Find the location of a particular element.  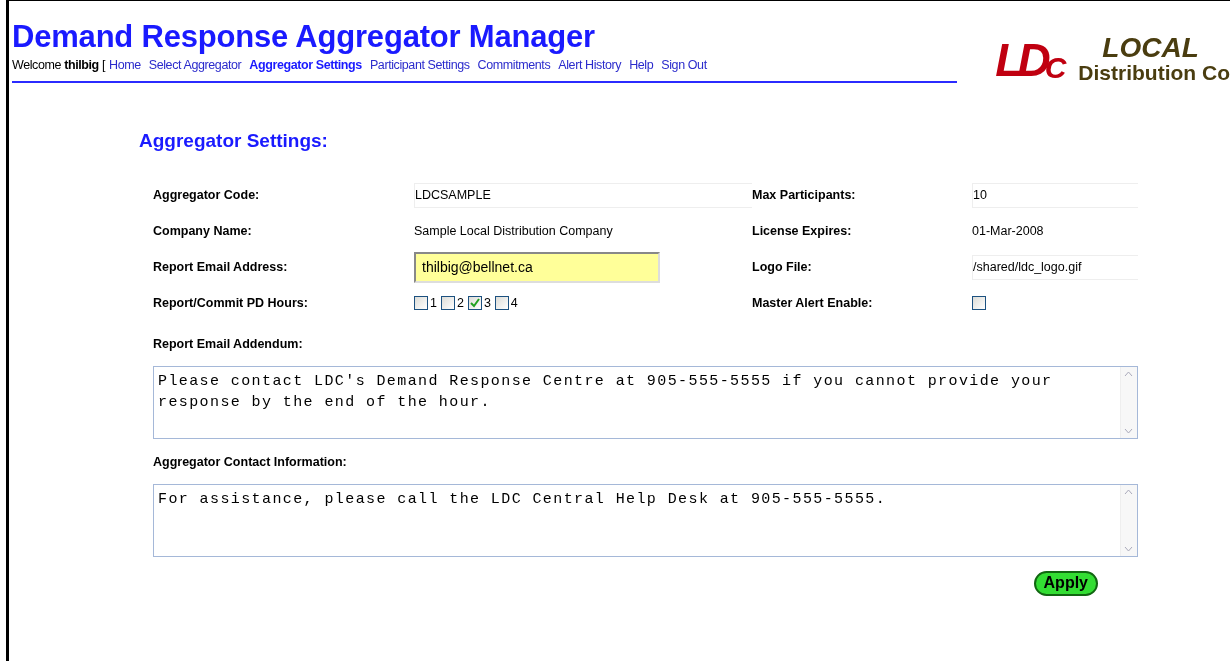

checkbox-label: 1 is located at coordinates (433, 303).